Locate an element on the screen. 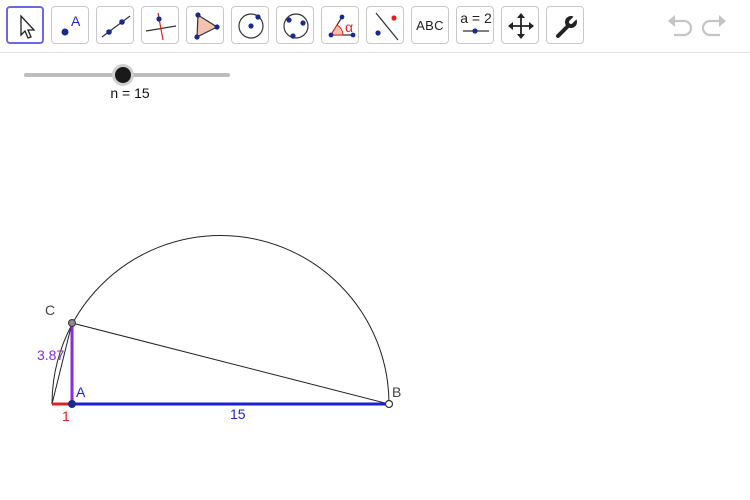 The width and height of the screenshot is (750, 500). polygon-tool-icon is located at coordinates (207, 26).